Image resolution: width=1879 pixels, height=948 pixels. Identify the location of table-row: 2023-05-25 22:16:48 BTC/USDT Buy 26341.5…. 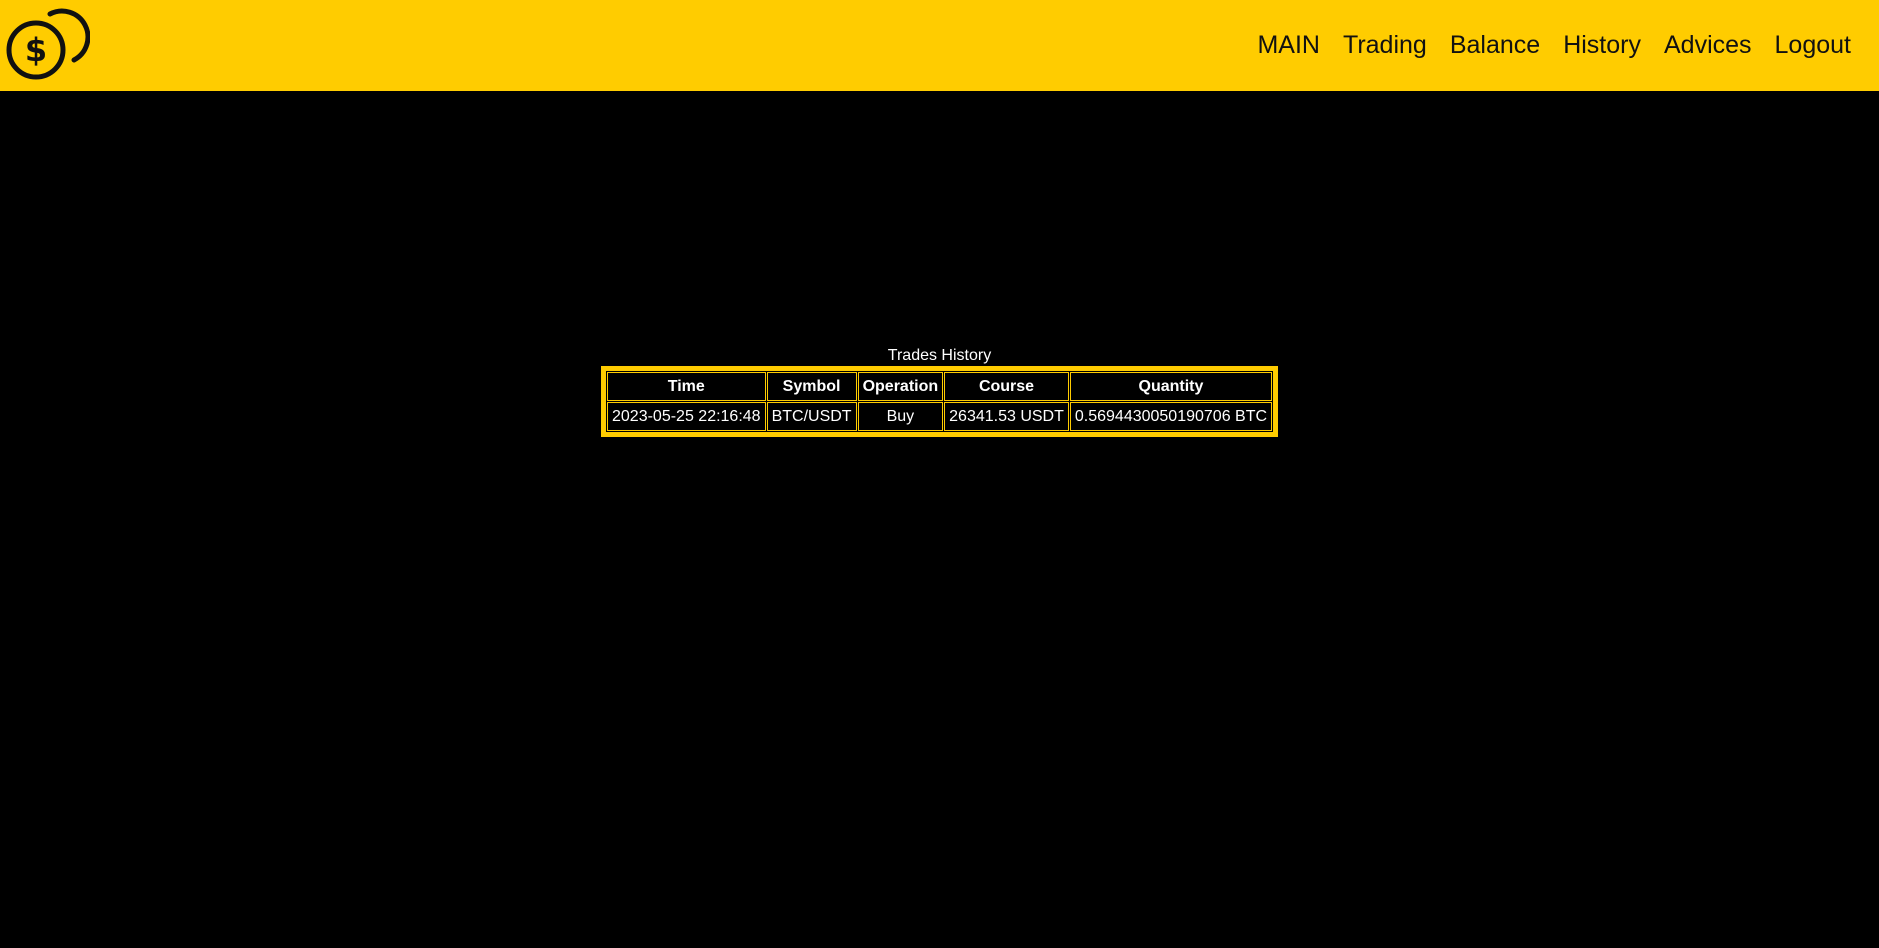
(940, 416).